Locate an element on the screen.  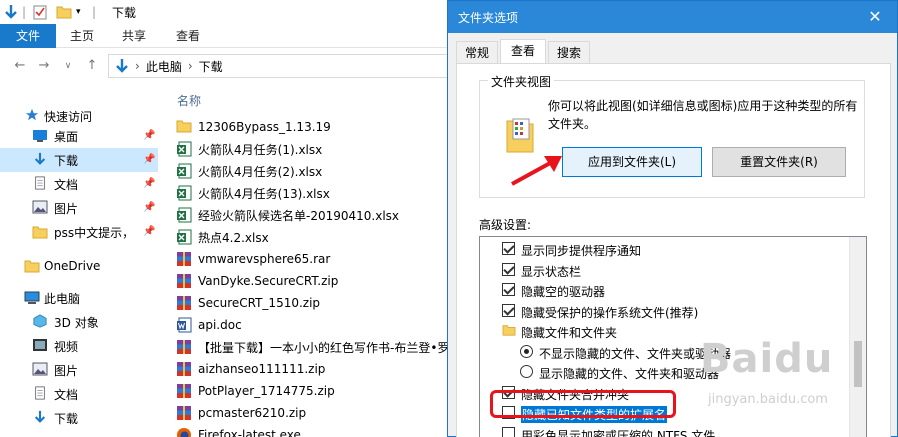
advanced-setting-row: 隐藏空的驱动器 is located at coordinates (665, 290).